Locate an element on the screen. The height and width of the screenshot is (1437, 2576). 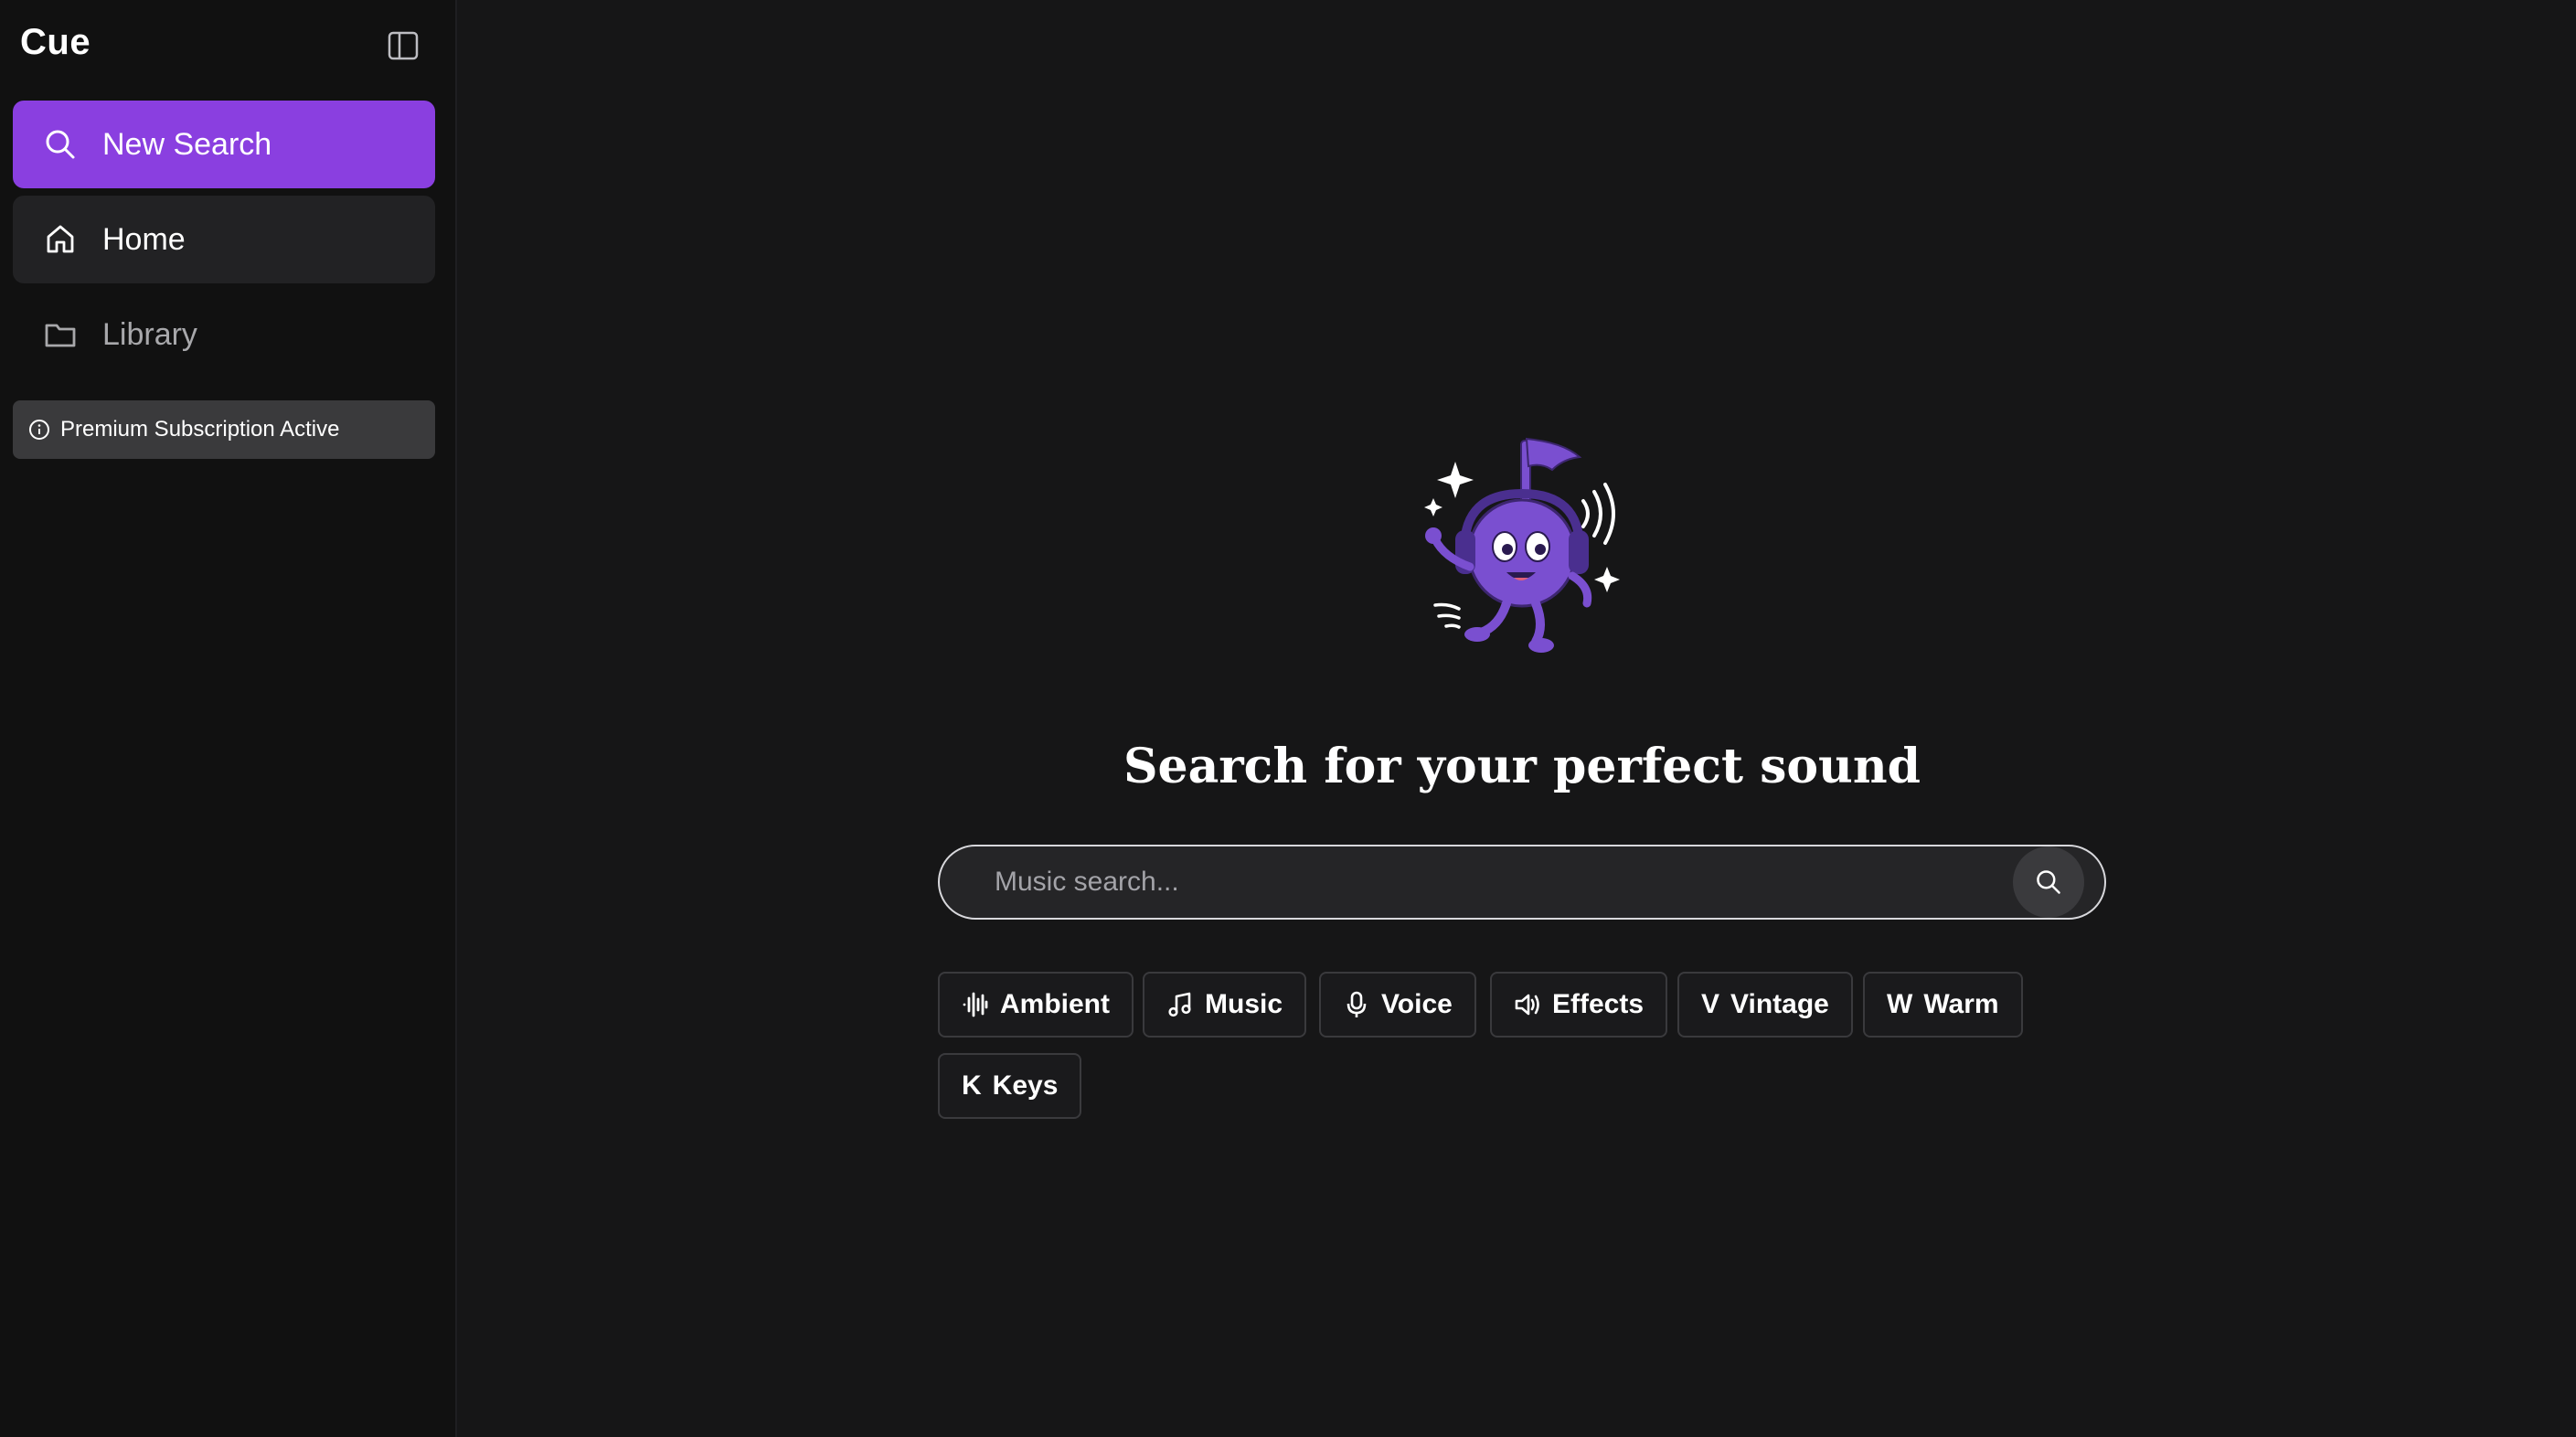
chip-label: Effects is located at coordinates (1598, 1004).